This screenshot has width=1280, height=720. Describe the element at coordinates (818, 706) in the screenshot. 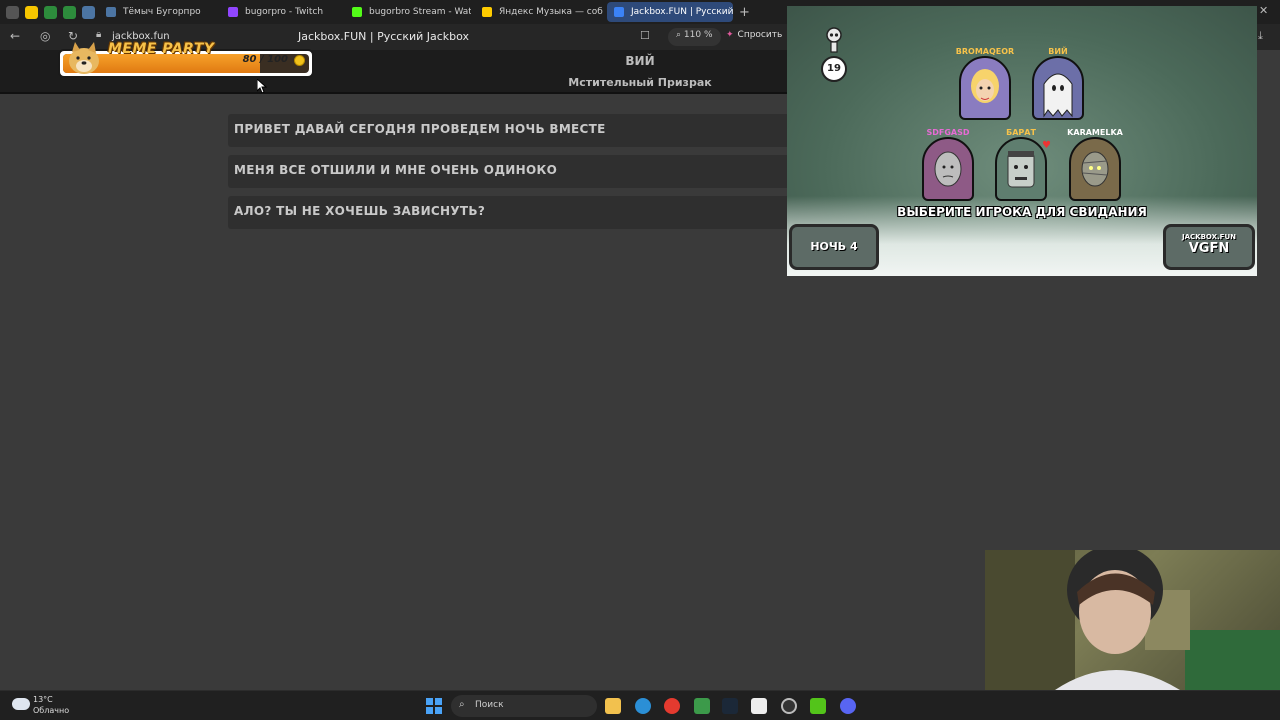

I see `kick-icon` at that location.